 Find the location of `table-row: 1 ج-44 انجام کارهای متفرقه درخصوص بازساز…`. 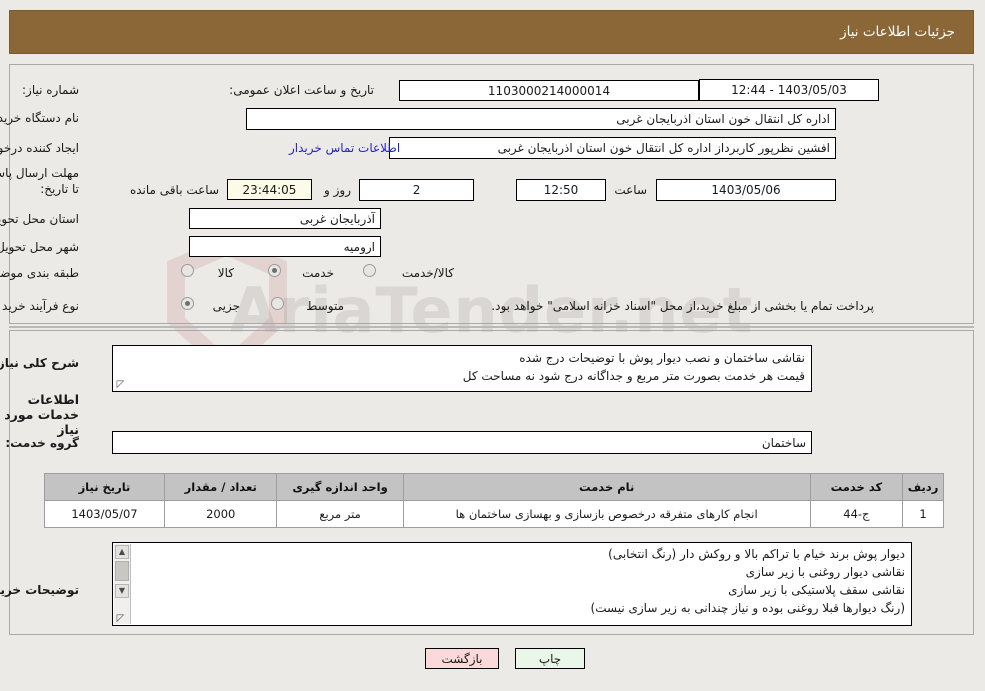

table-row: 1 ج-44 انجام کارهای متفرقه درخصوص بازساز… is located at coordinates (495, 514).